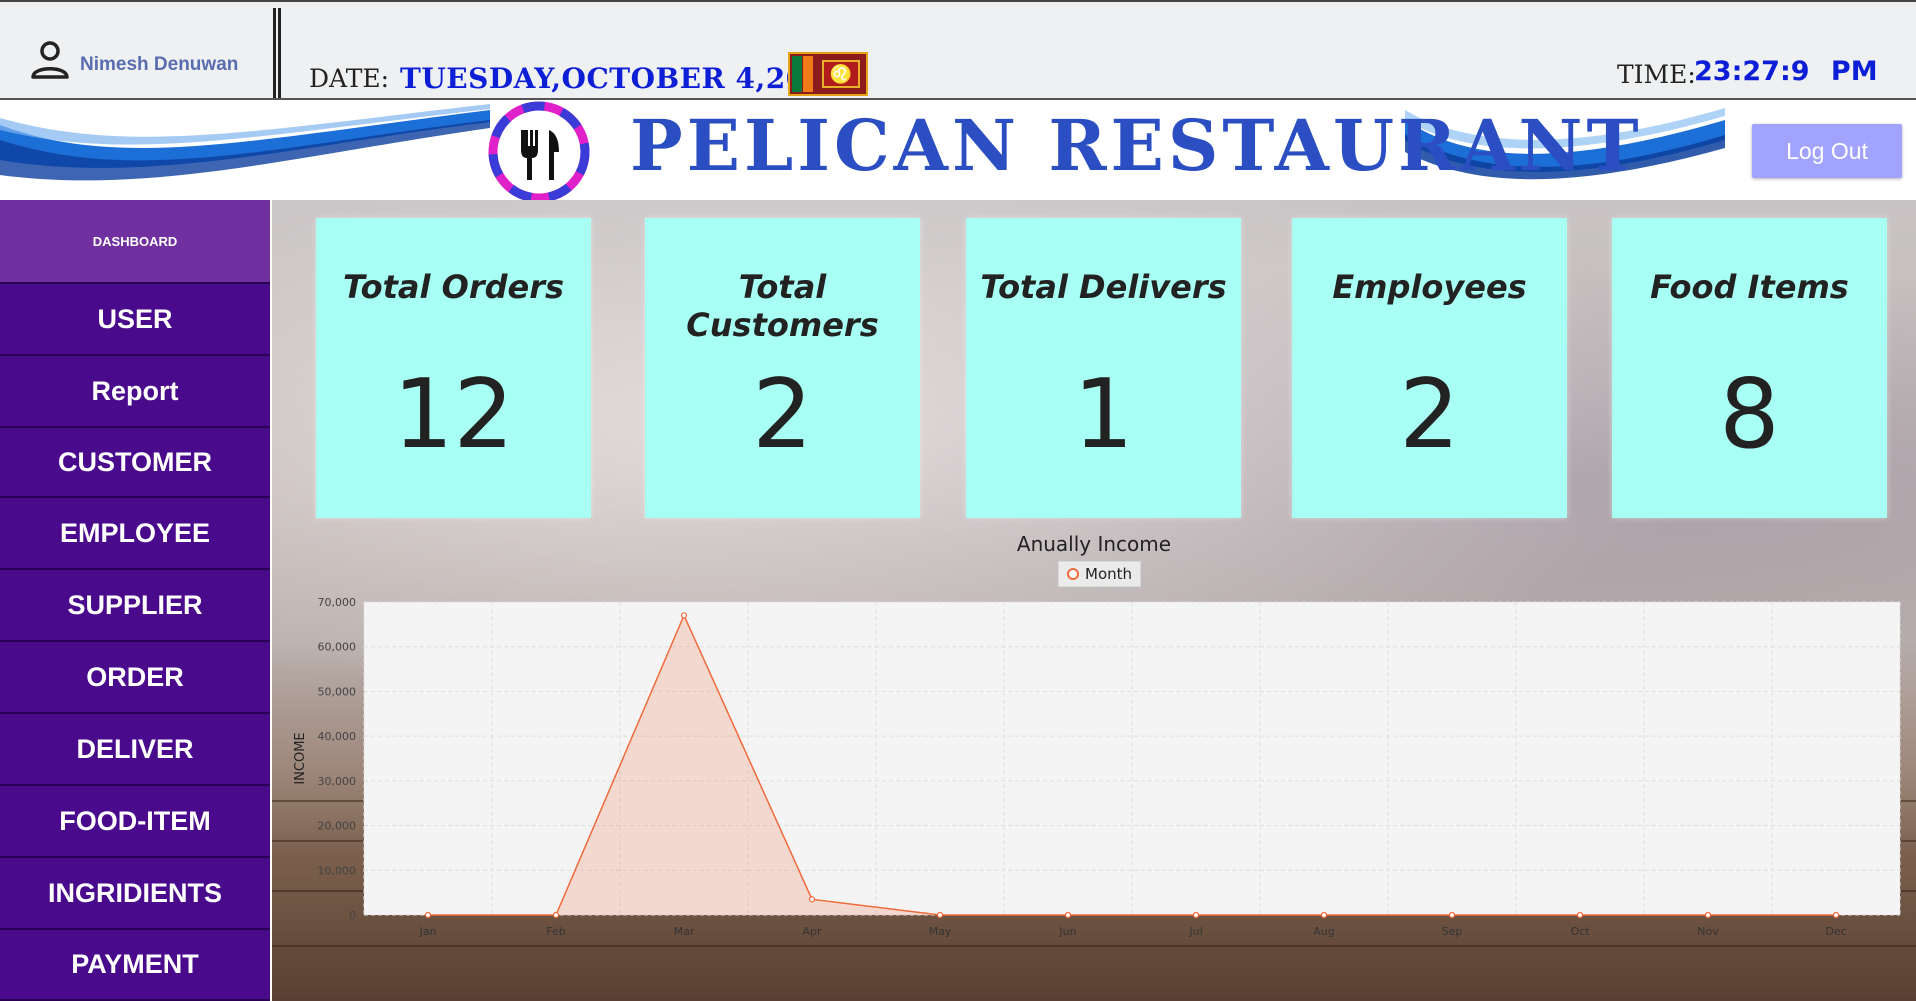 This screenshot has width=1916, height=1001. What do you see at coordinates (352, 915) in the screenshot?
I see `y-tick-label: 0` at bounding box center [352, 915].